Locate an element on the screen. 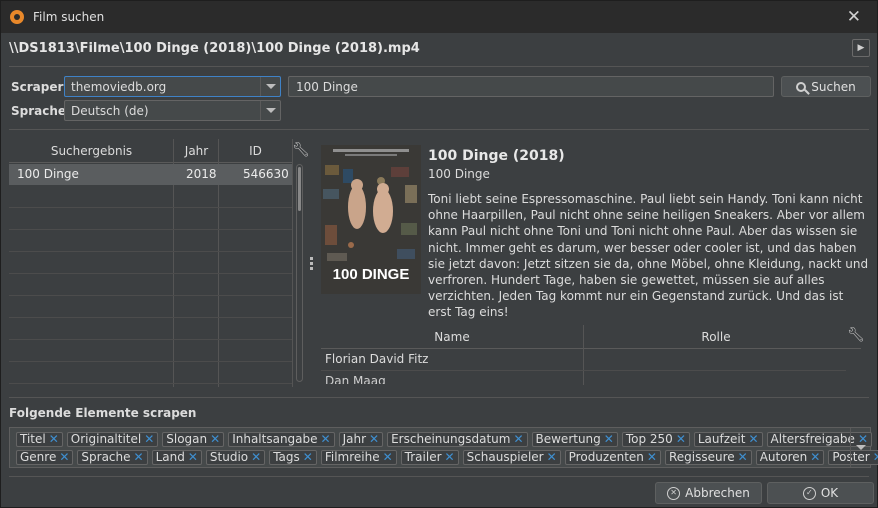 This screenshot has height=508, width=878. chip-label: Trailer is located at coordinates (423, 457).